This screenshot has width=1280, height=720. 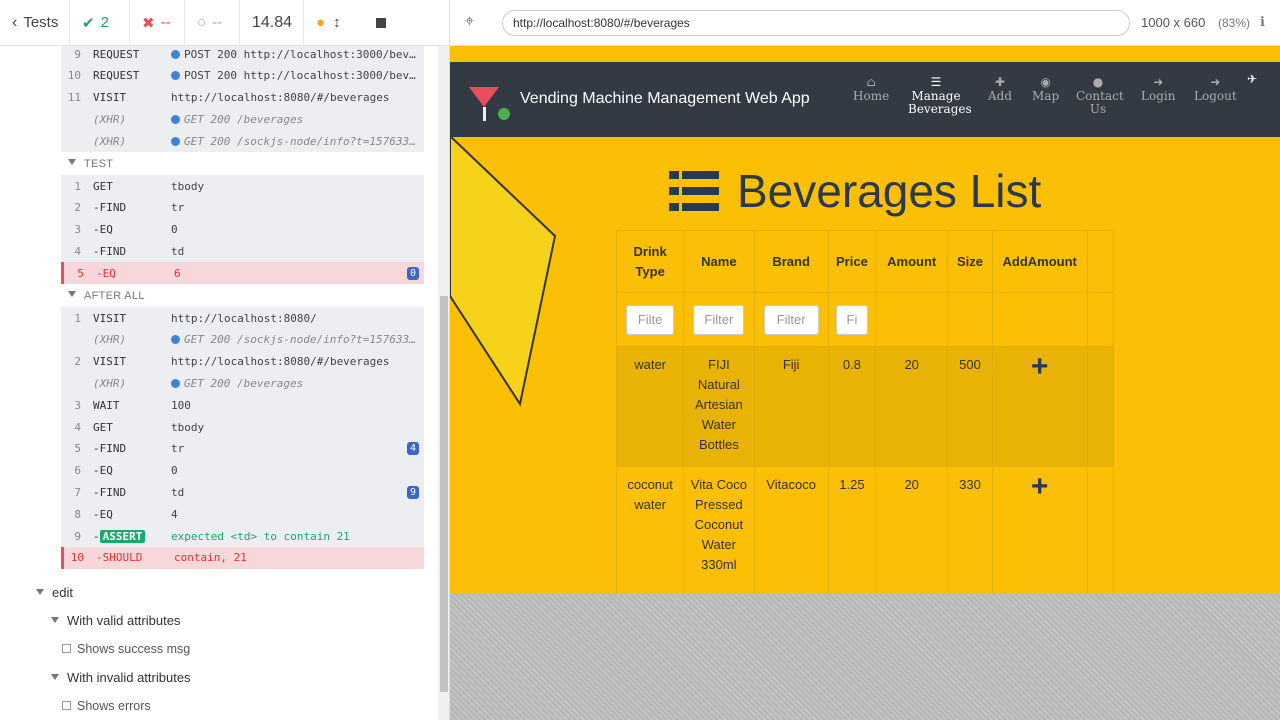 I want to click on pending-value: --, so click(x=217, y=22).